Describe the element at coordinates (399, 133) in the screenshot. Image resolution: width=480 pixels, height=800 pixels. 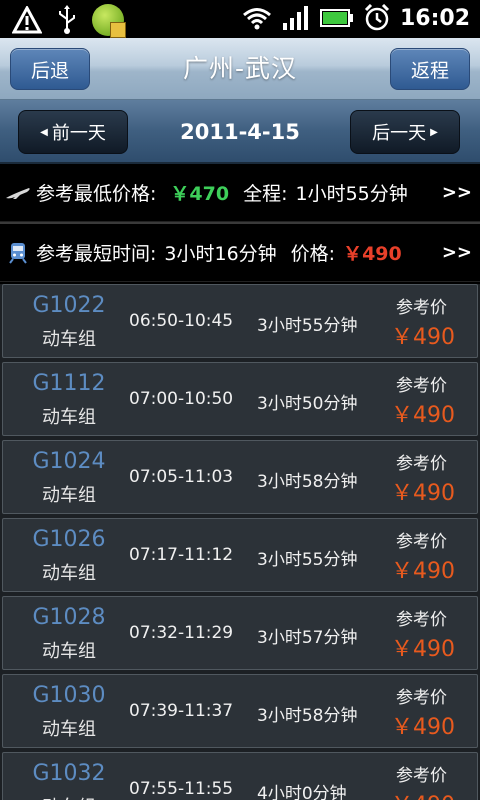
I see `next-day-label: 后一天` at that location.